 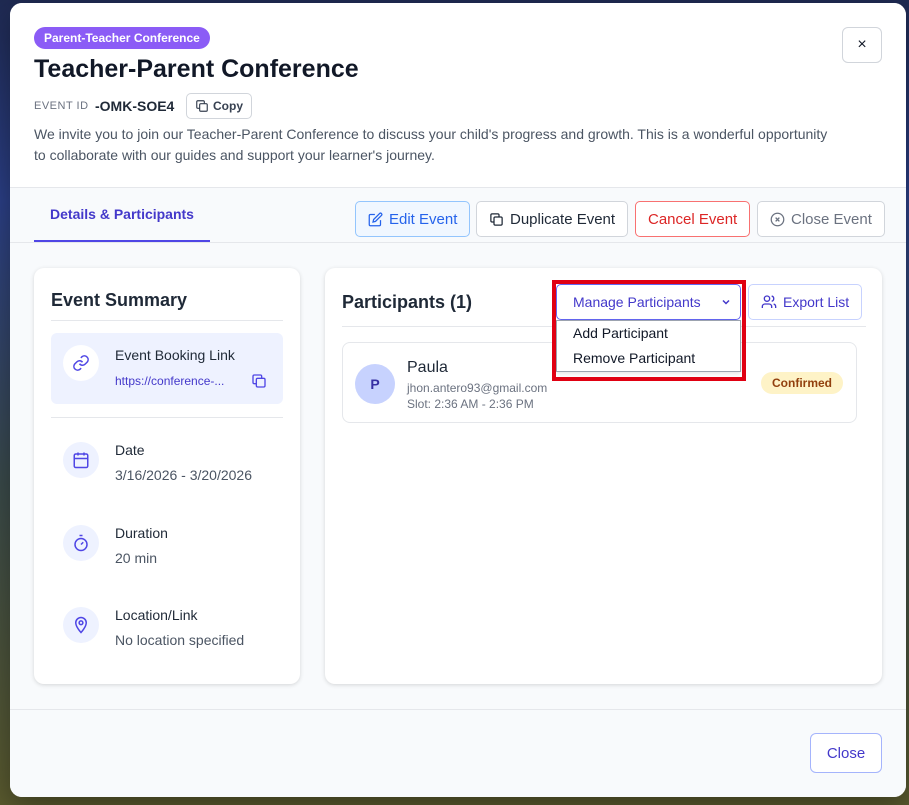 I want to click on duration-label: Duration, so click(x=141, y=533).